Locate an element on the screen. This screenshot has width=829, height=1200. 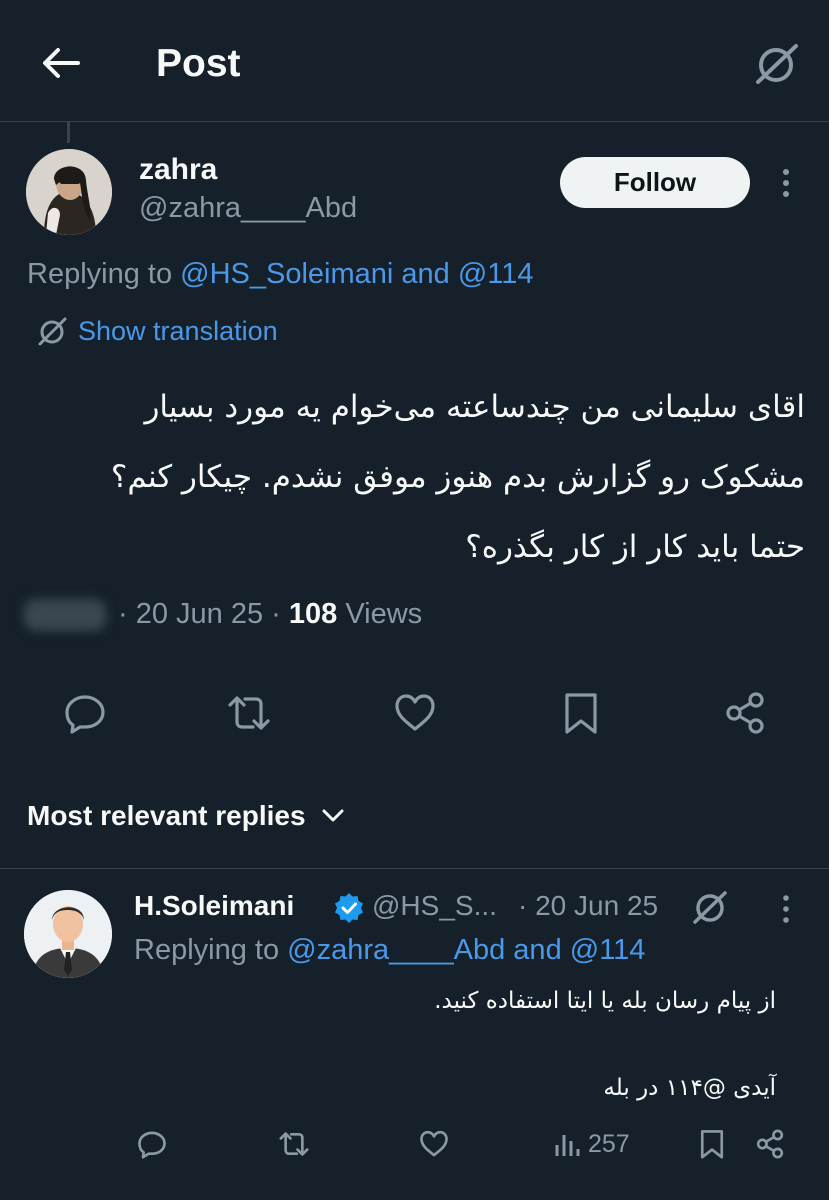
reply-author-name: H.Soleimani is located at coordinates (214, 906).